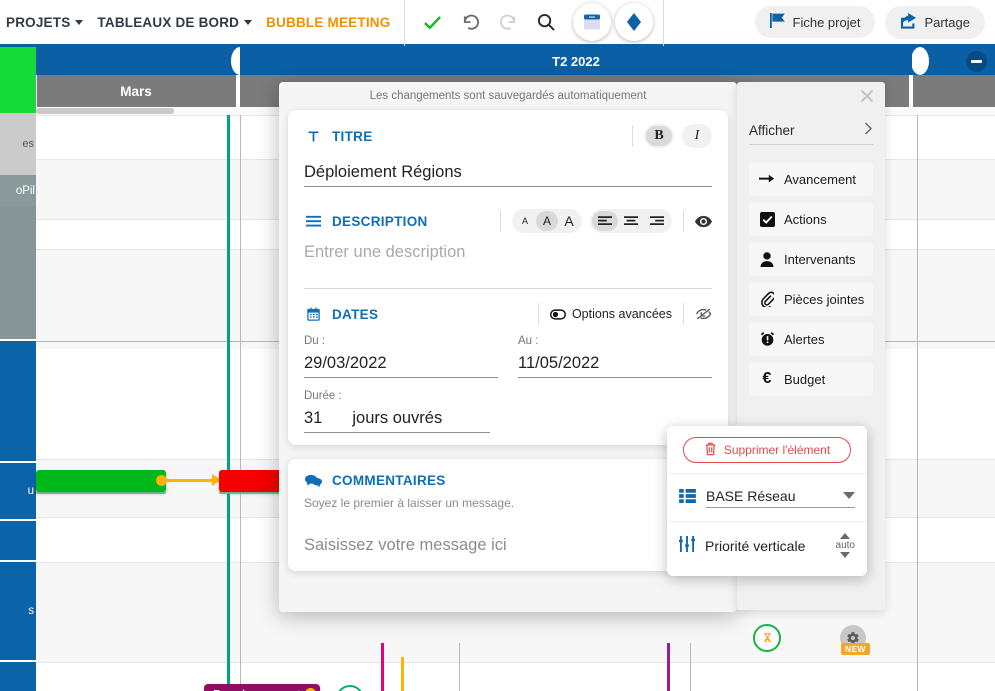  What do you see at coordinates (811, 379) in the screenshot?
I see `sidebar-item-budget: € Budget` at bounding box center [811, 379].